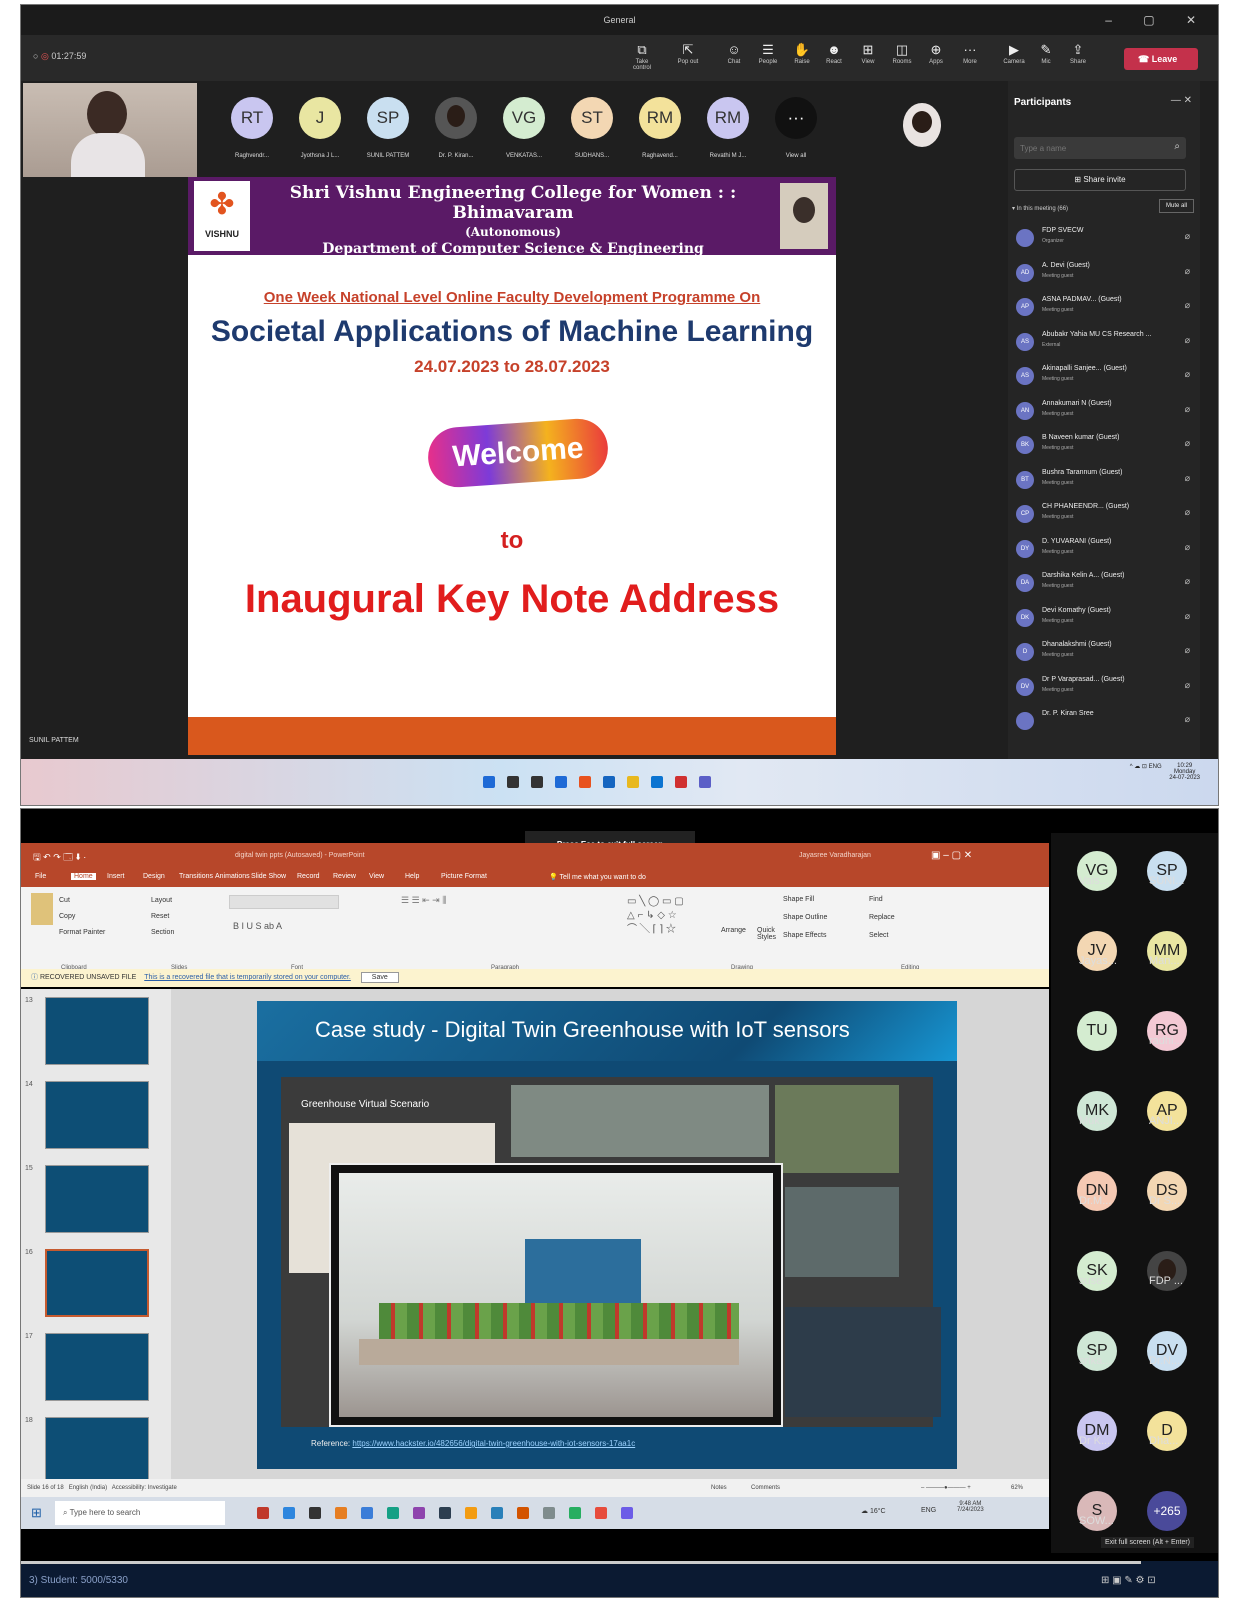  I want to click on window-controls: – ▢ ✕, so click(1157, 20).